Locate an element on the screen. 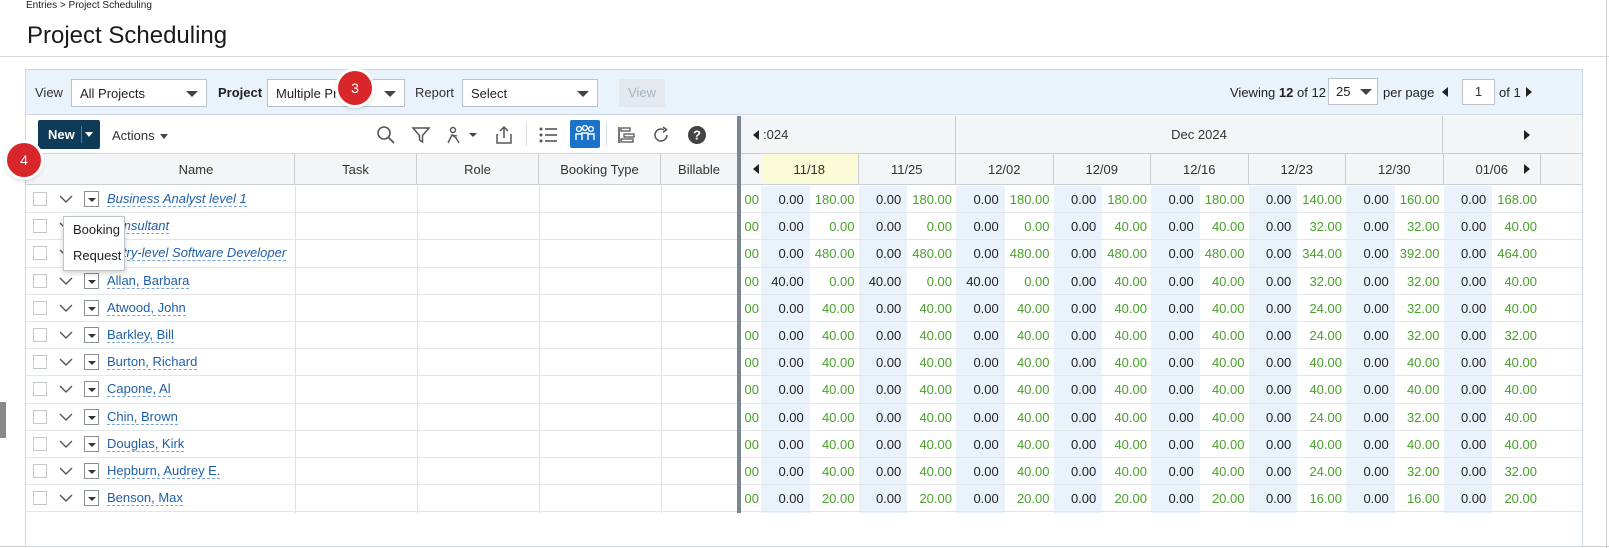 Image resolution: width=1609 pixels, height=548 pixels. help-icon: ? is located at coordinates (697, 135).